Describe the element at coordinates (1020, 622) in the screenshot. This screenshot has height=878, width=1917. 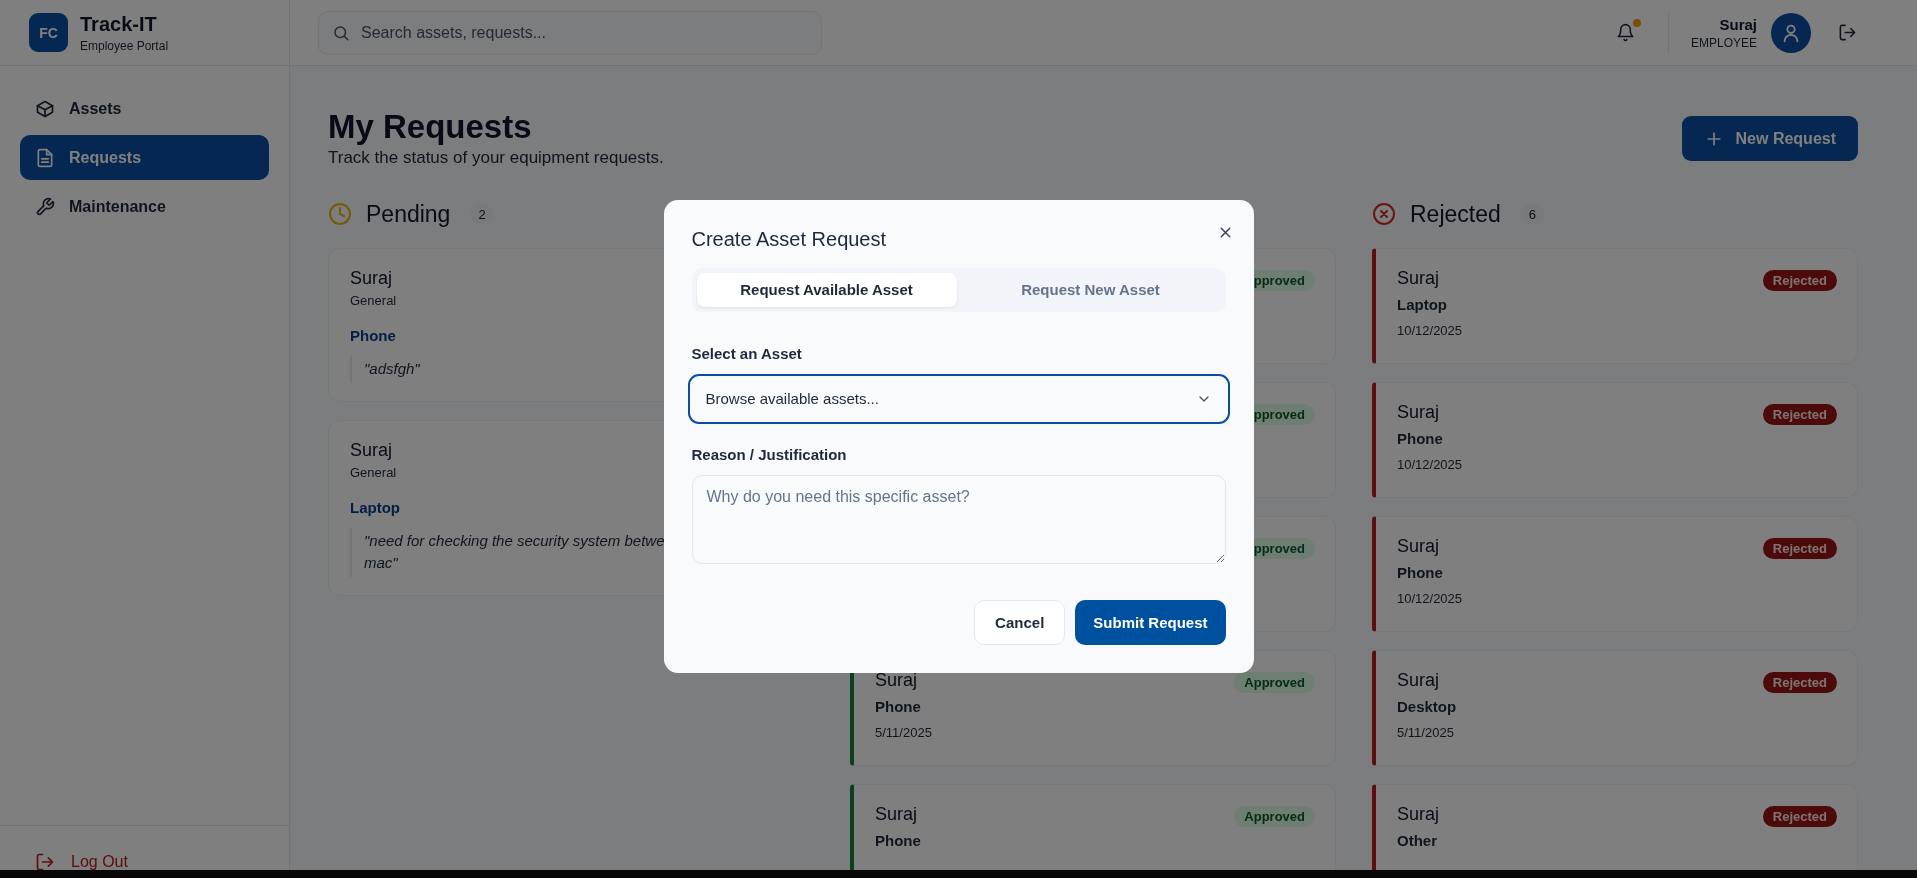
I see `cancel-button: Cancel` at that location.